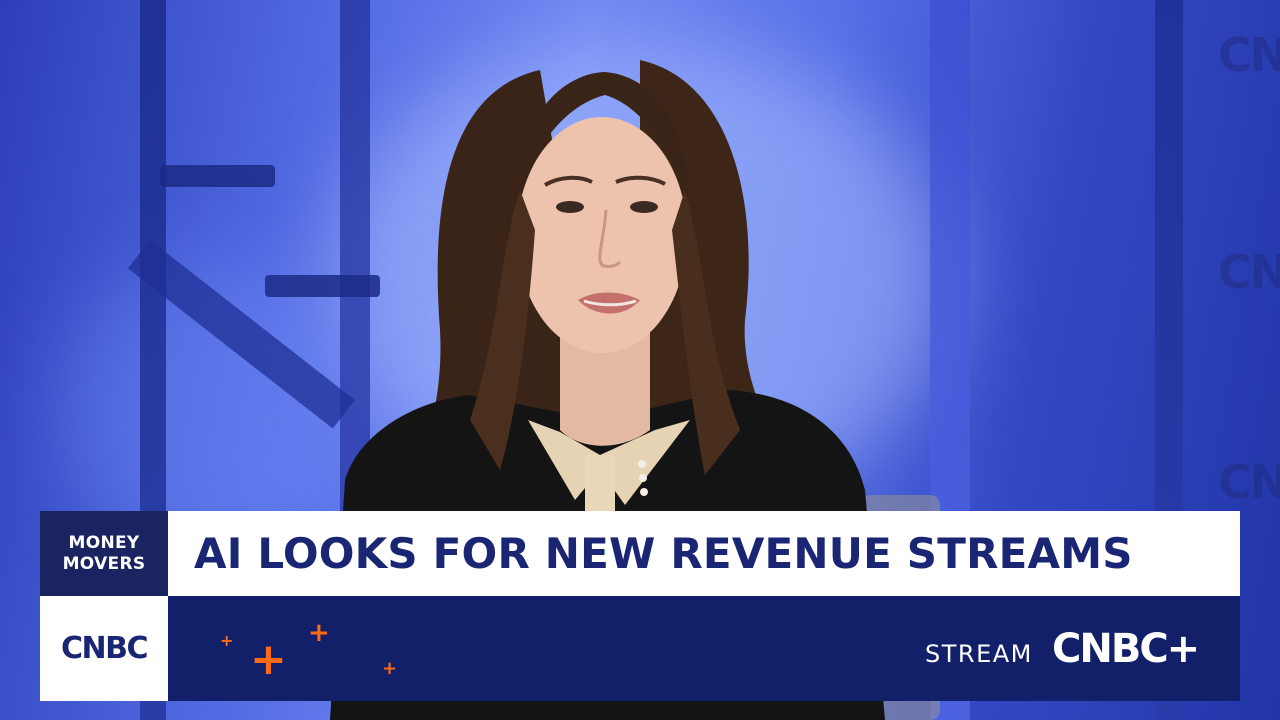 The image size is (1280, 720). I want to click on show-name-line: MOVERS, so click(104, 563).